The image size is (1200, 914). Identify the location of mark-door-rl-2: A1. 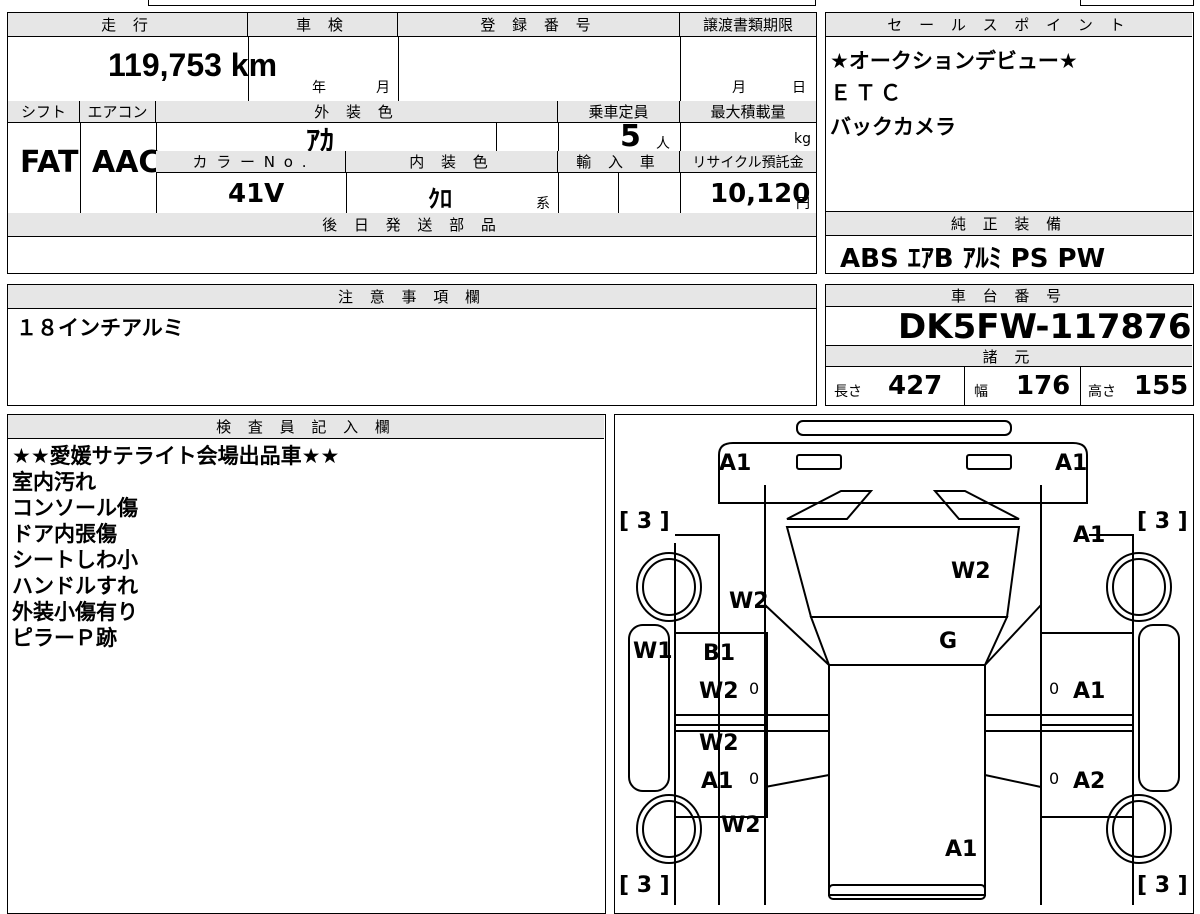
(717, 781).